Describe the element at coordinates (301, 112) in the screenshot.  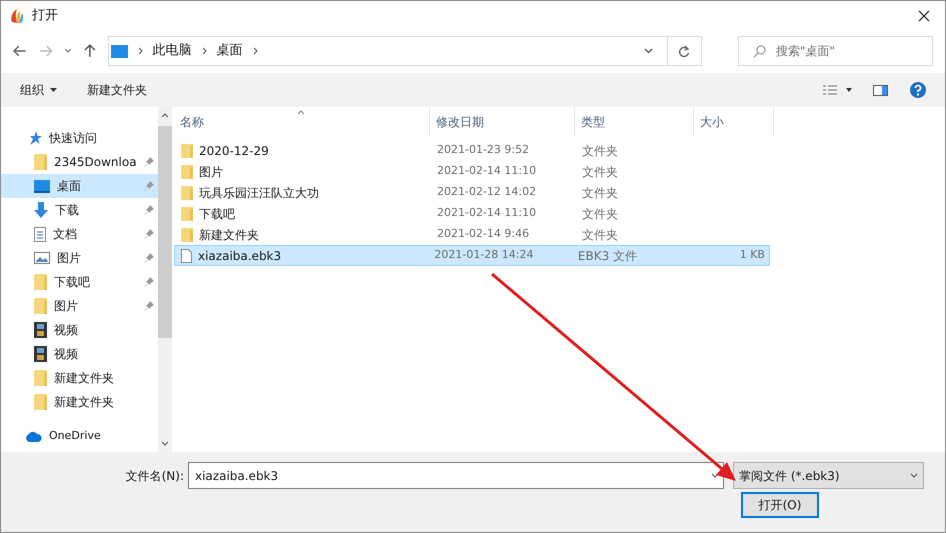
I see `sort-caret-icon` at that location.